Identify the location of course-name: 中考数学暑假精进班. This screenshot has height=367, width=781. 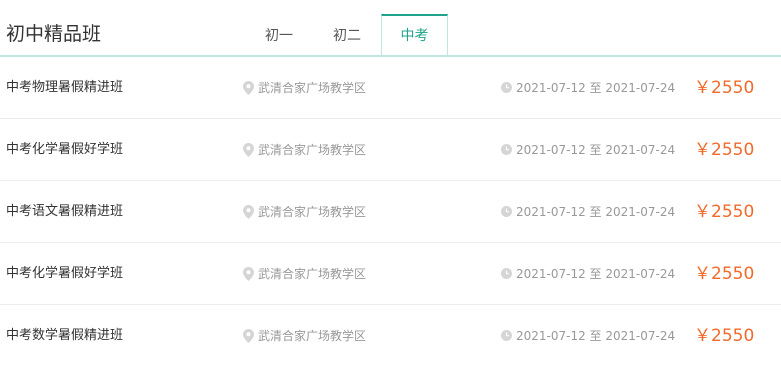
(64, 336).